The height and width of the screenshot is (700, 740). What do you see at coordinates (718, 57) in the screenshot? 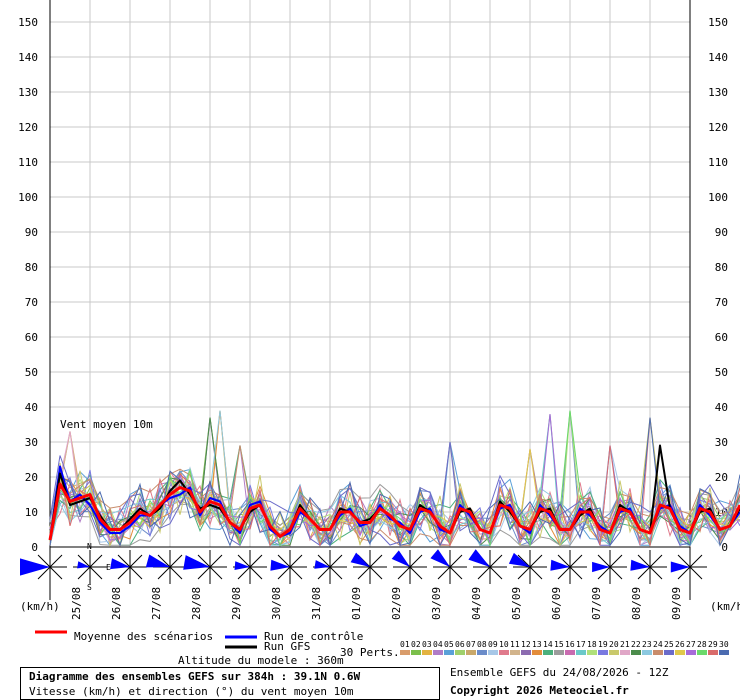
I see `y-tick-label-right: 140` at bounding box center [718, 57].